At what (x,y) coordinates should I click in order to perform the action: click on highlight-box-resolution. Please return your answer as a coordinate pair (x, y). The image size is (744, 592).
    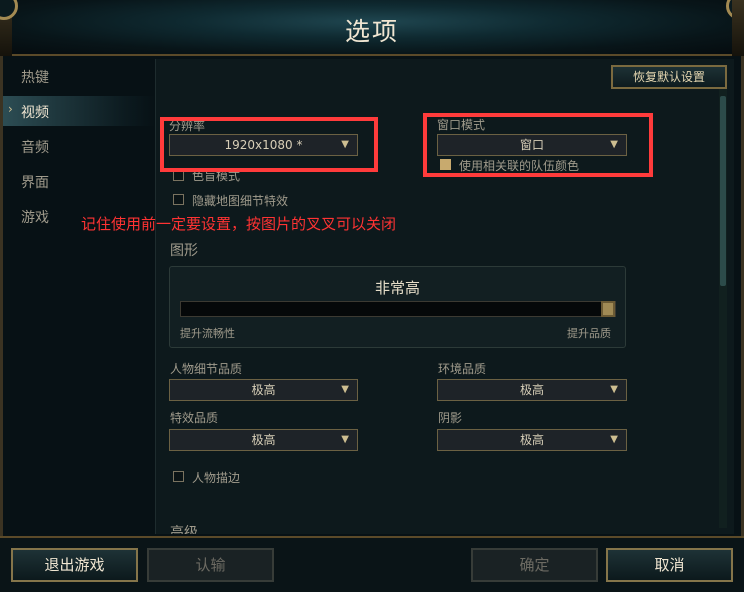
    Looking at the image, I should click on (269, 144).